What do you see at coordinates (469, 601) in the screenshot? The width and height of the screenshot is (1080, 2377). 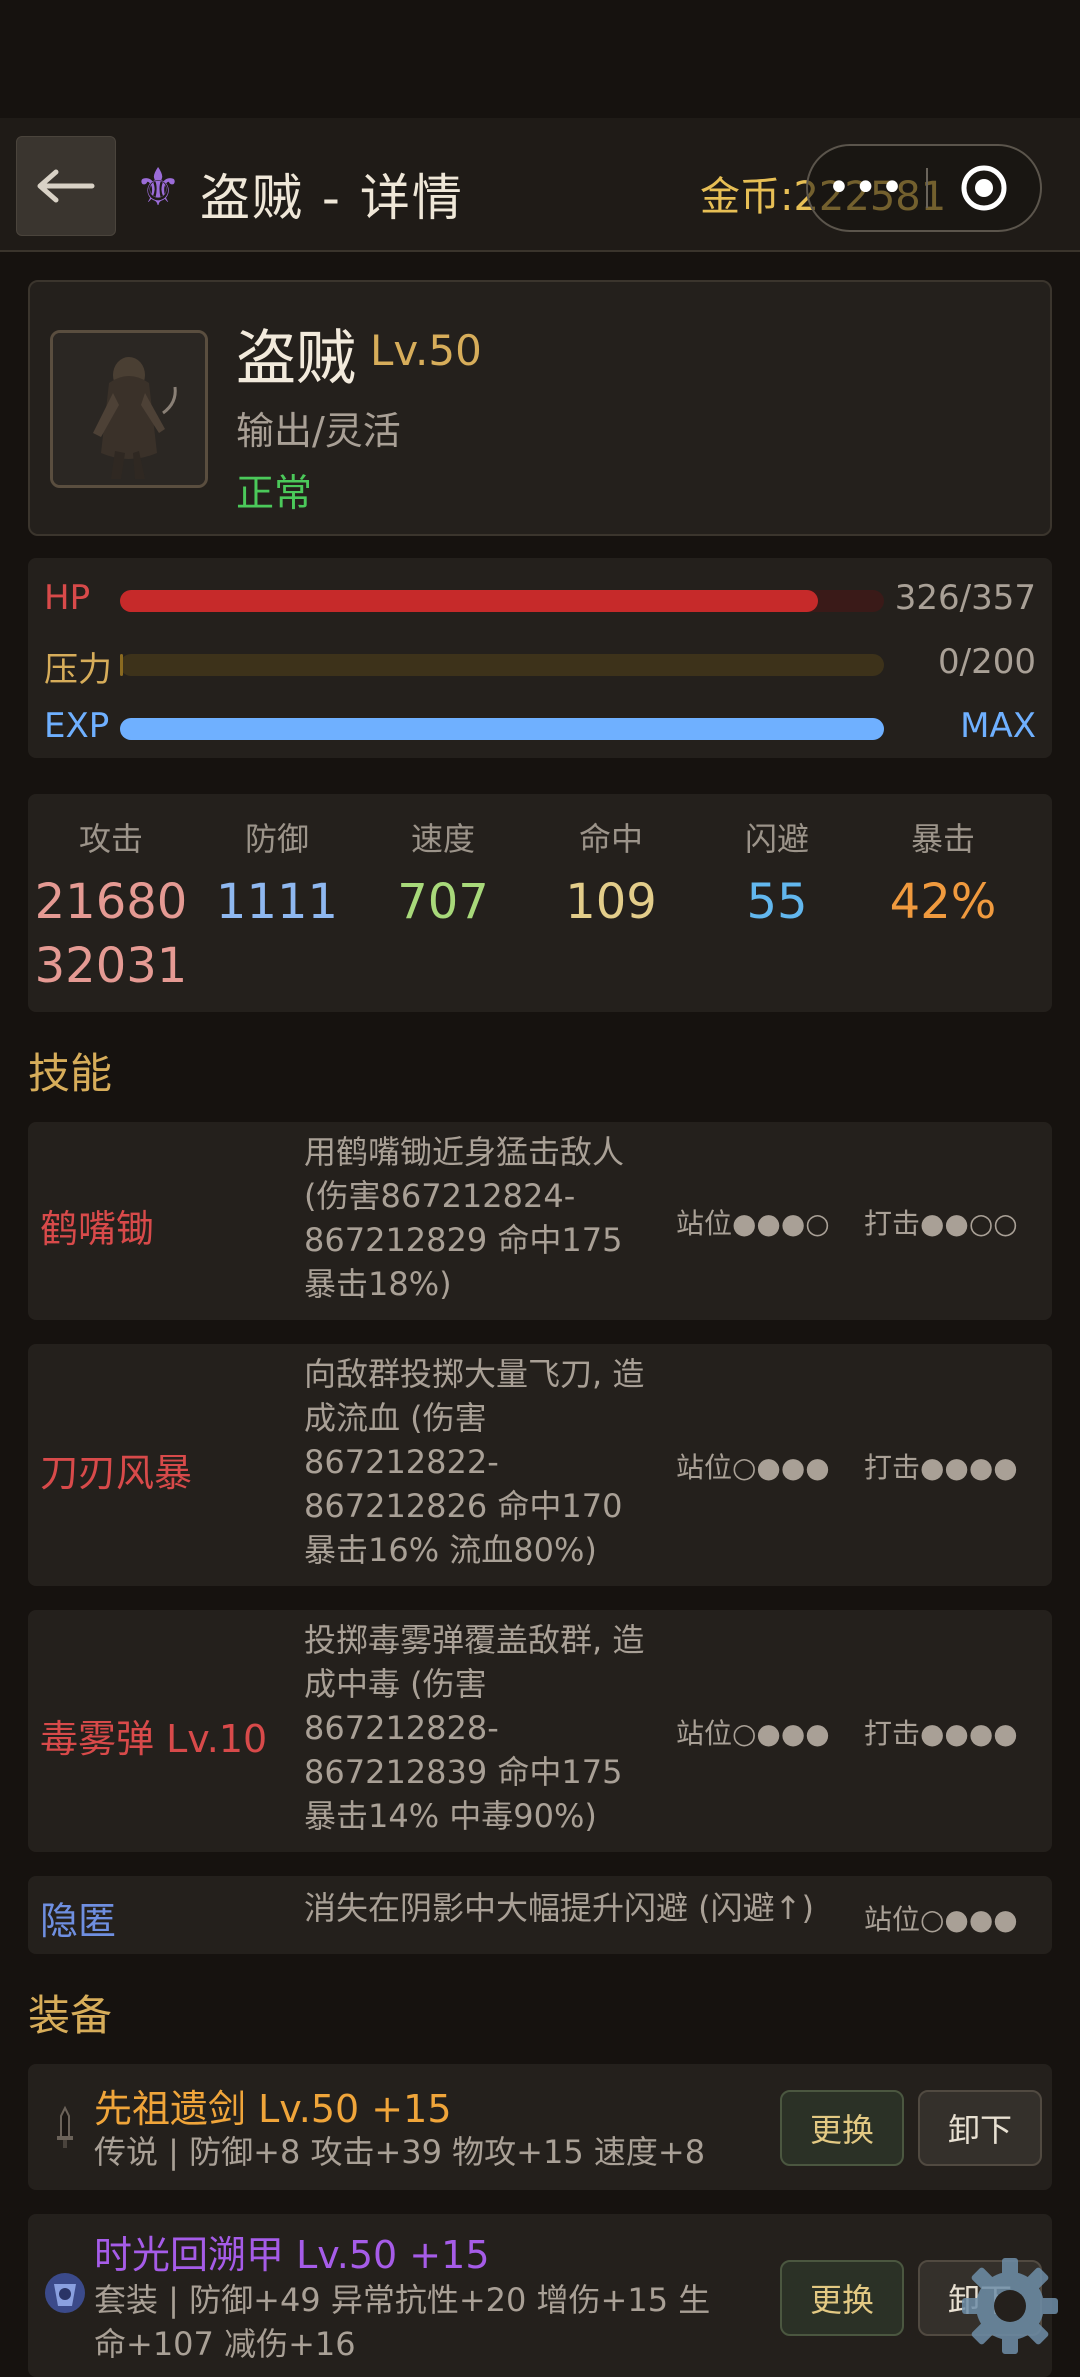 I see `hp-bar-fill` at bounding box center [469, 601].